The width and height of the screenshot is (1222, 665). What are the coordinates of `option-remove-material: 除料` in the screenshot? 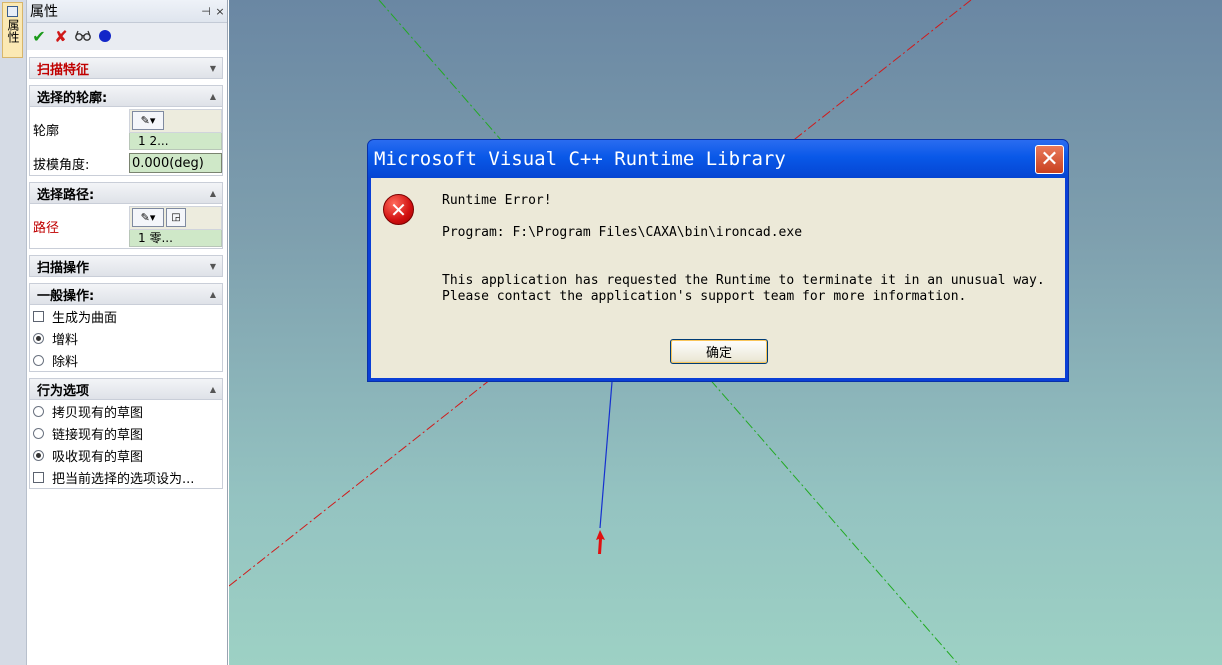 It's located at (126, 360).